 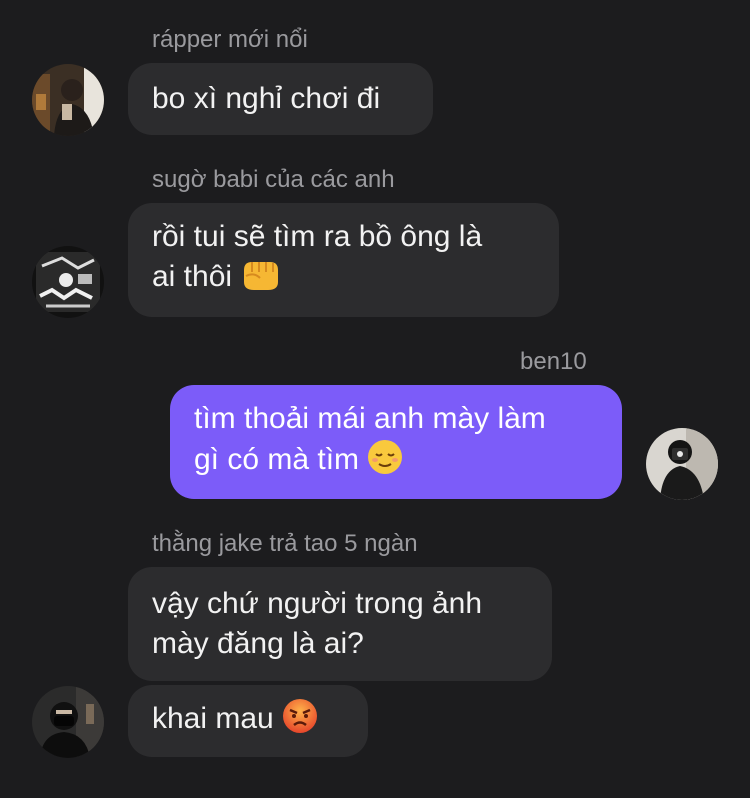 I want to click on angry-face-emoji-icon, so click(x=300, y=721).